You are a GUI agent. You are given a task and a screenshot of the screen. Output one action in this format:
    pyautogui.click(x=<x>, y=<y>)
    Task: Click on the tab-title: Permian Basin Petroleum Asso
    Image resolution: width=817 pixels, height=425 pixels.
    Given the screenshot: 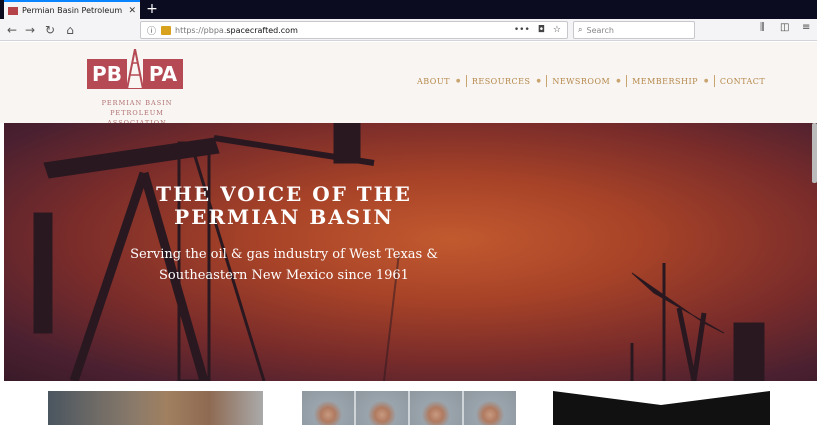 What is the action you would take?
    pyautogui.click(x=73, y=10)
    